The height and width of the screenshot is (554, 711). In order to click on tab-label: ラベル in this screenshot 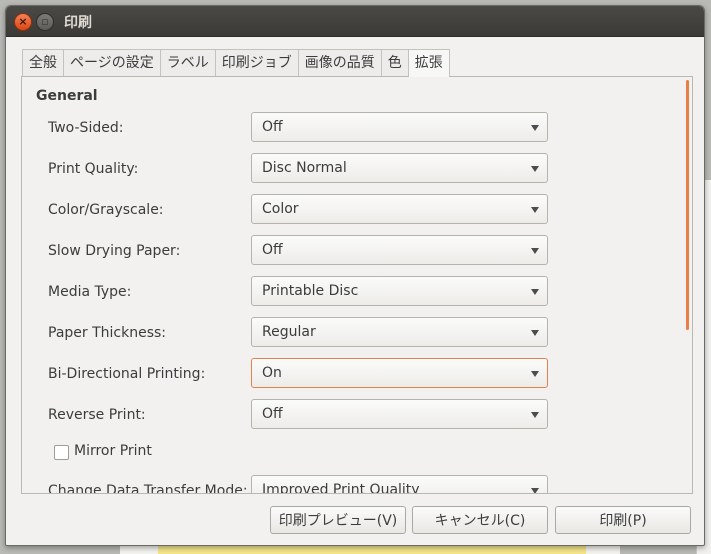, I will do `click(188, 62)`.